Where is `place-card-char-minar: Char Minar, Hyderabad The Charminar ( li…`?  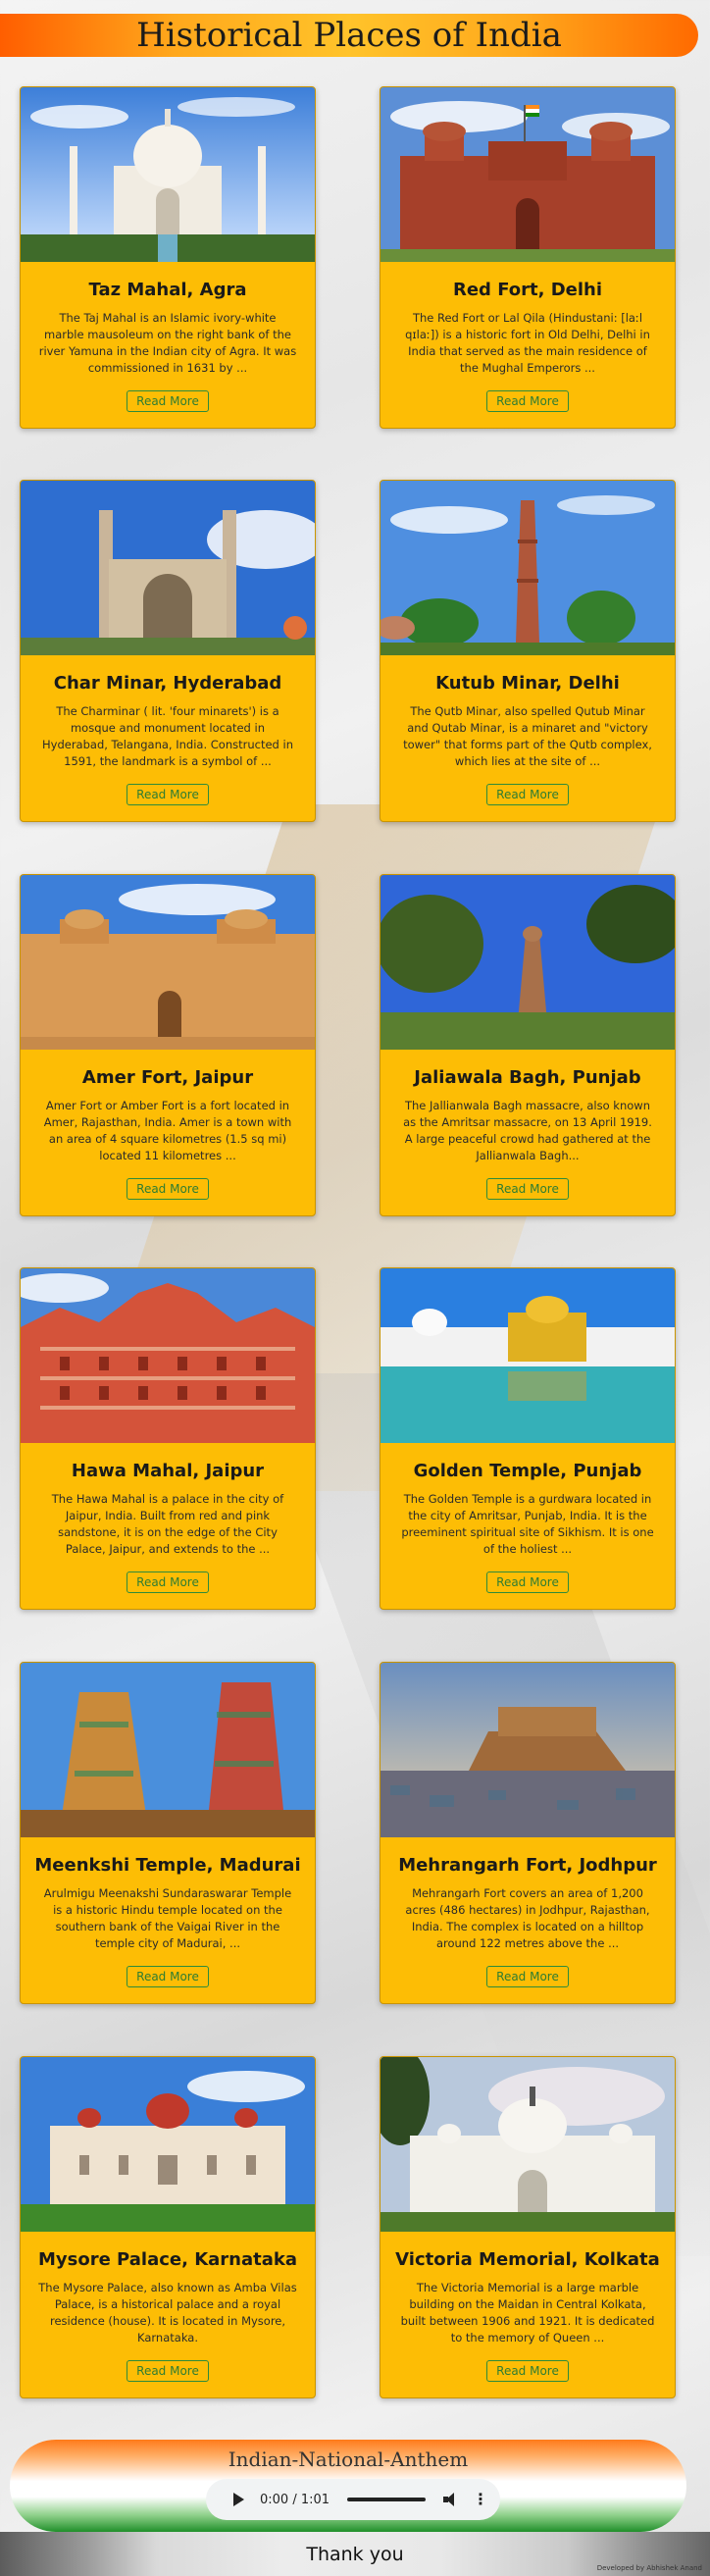 place-card-char-minar: Char Minar, Hyderabad The Charminar ( li… is located at coordinates (168, 651).